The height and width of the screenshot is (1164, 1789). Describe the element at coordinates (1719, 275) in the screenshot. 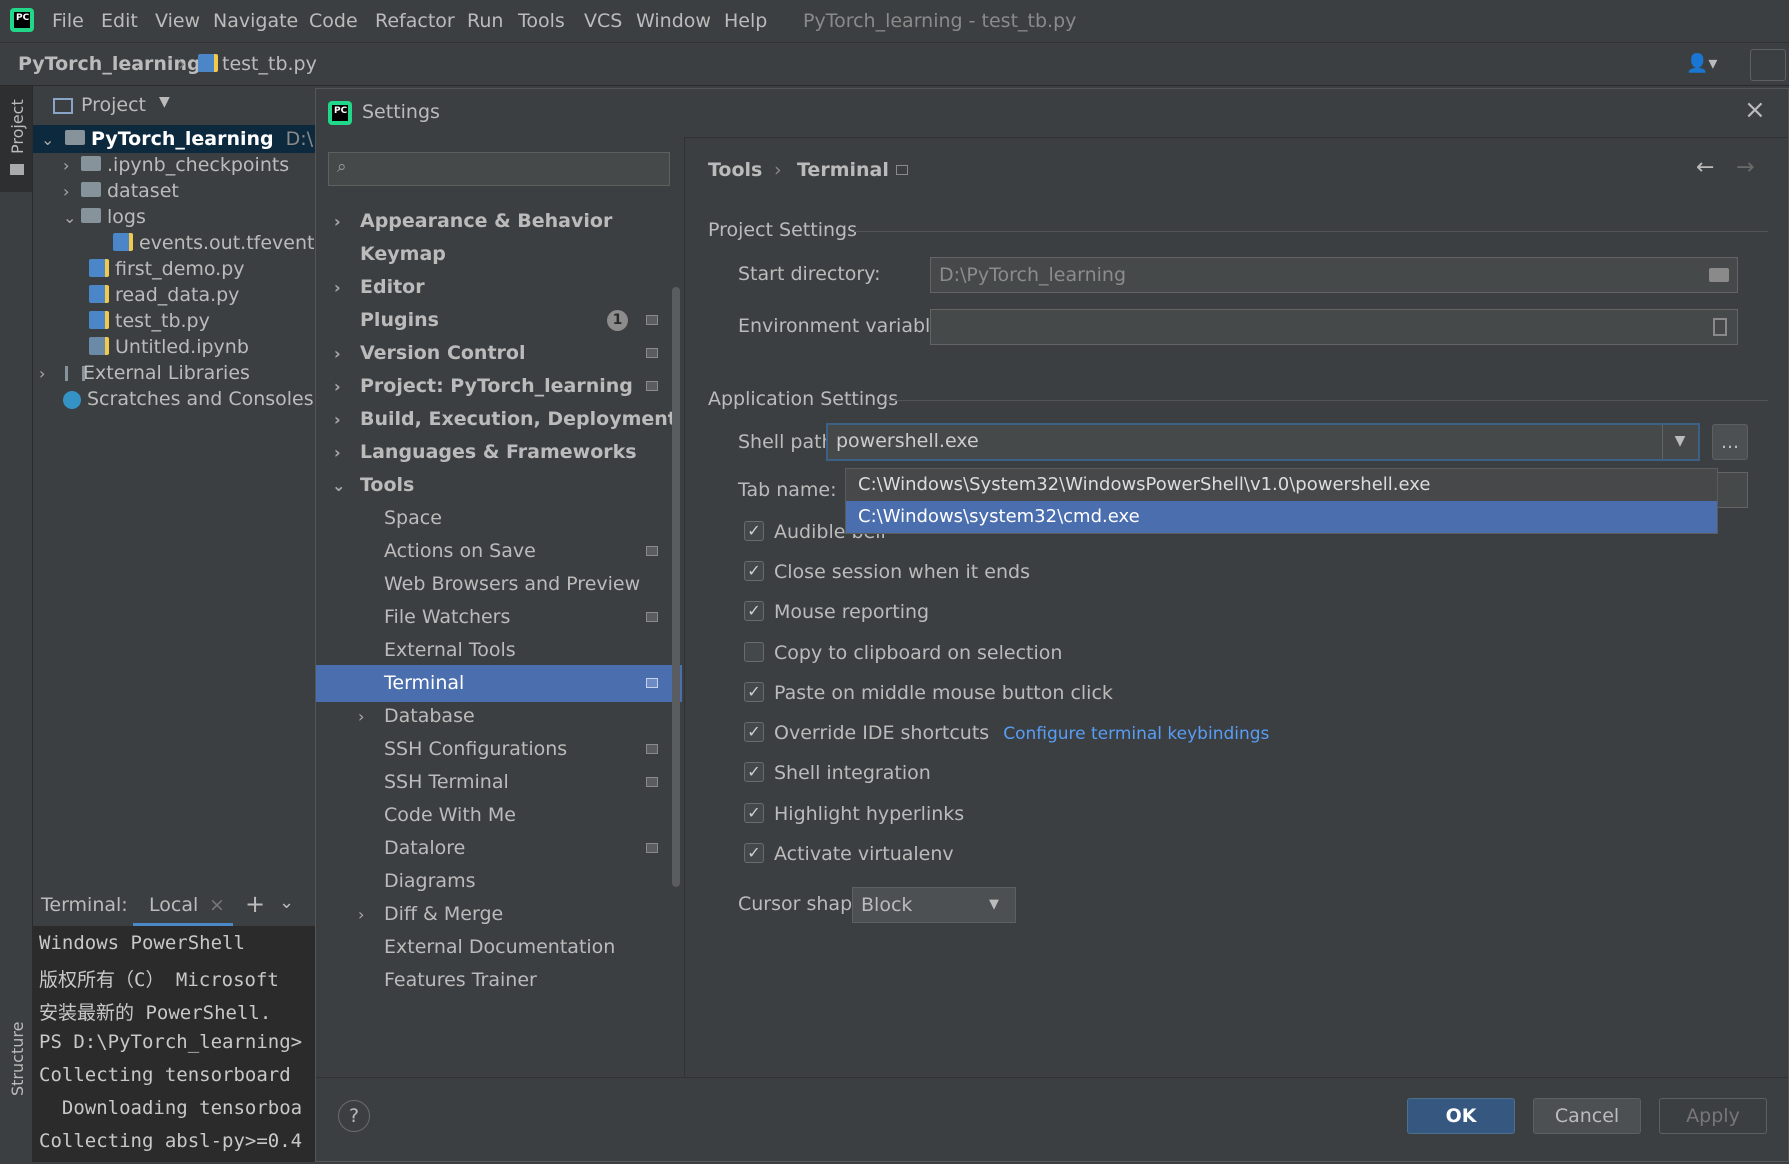

I see `folder-browse-icon` at that location.